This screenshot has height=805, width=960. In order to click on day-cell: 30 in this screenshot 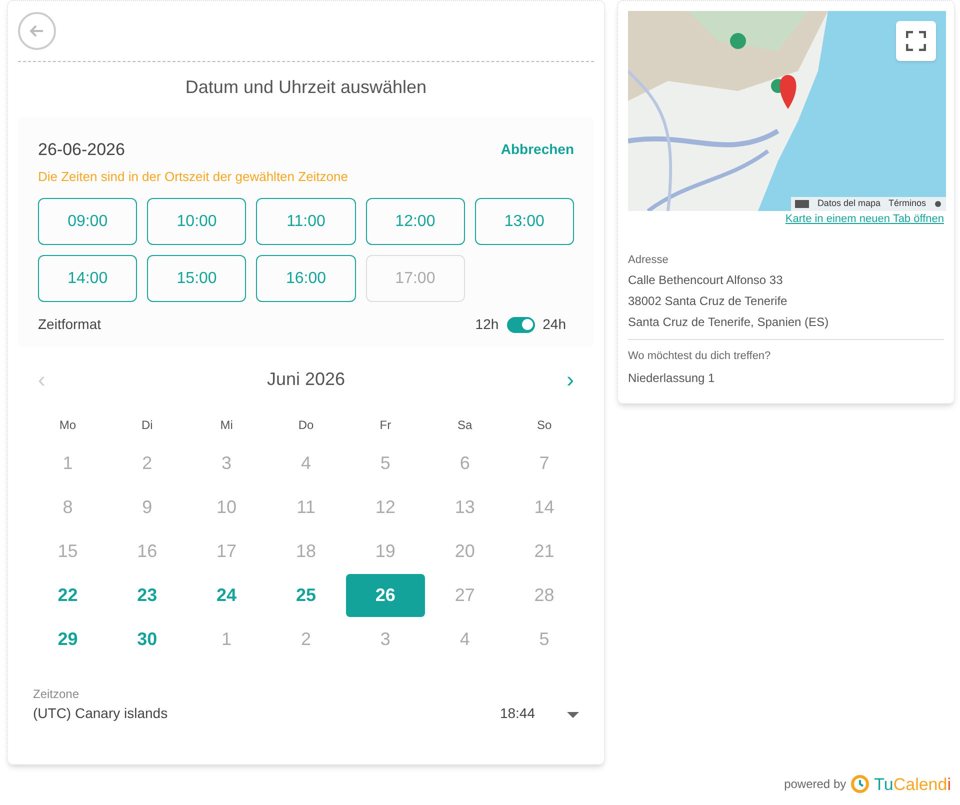, I will do `click(147, 639)`.